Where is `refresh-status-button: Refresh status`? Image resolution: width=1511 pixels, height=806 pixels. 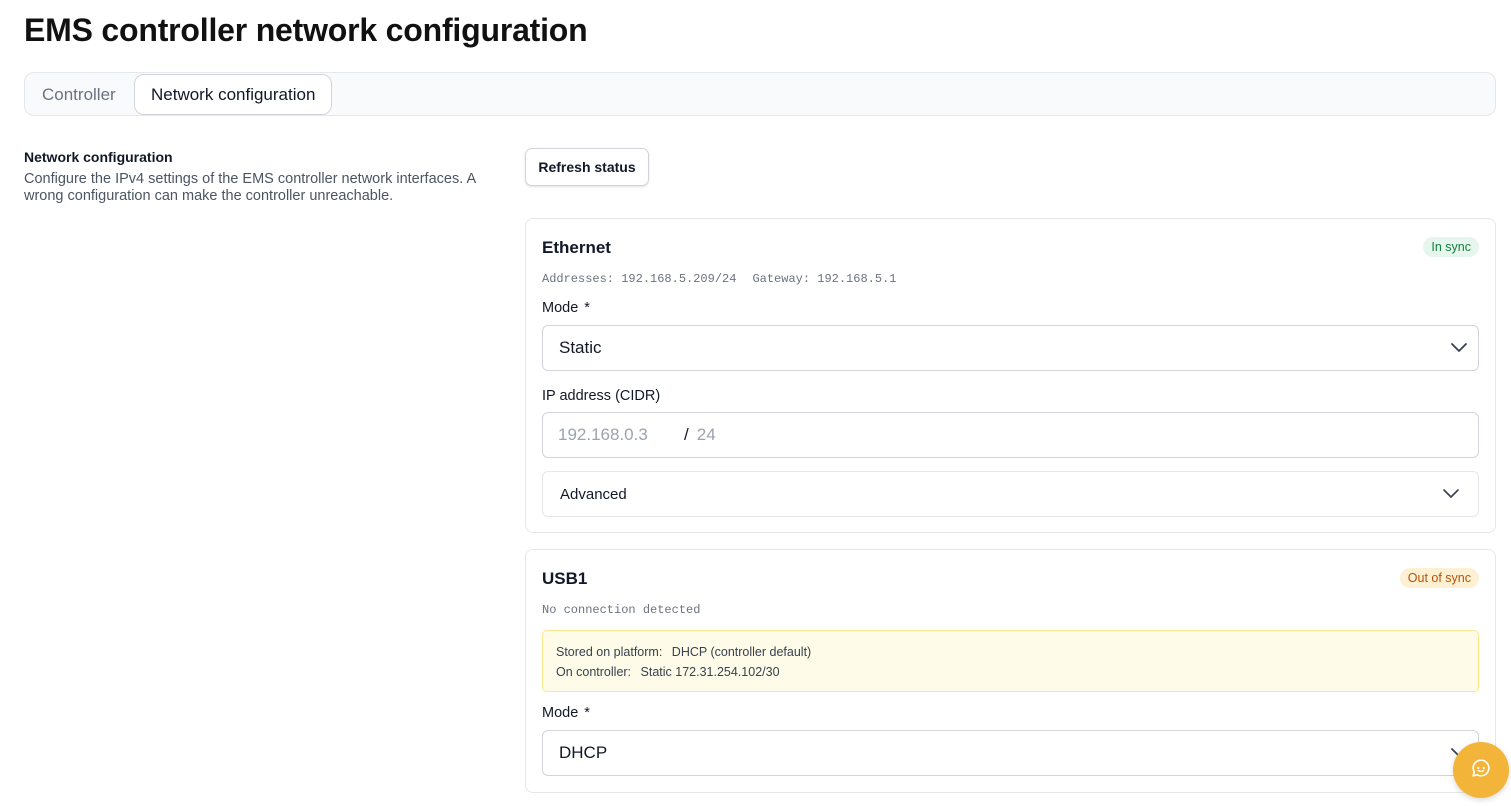 refresh-status-button: Refresh status is located at coordinates (587, 167).